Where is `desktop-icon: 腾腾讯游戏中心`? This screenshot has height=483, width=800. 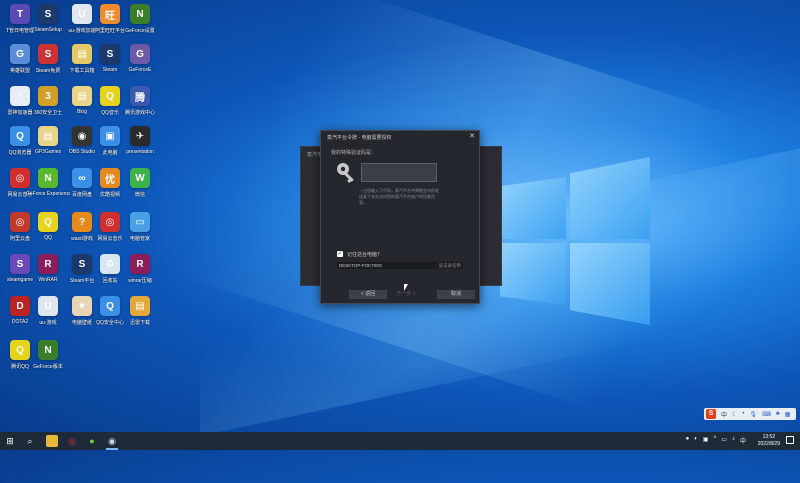 desktop-icon: 腾腾讯游戏中心 is located at coordinates (140, 104).